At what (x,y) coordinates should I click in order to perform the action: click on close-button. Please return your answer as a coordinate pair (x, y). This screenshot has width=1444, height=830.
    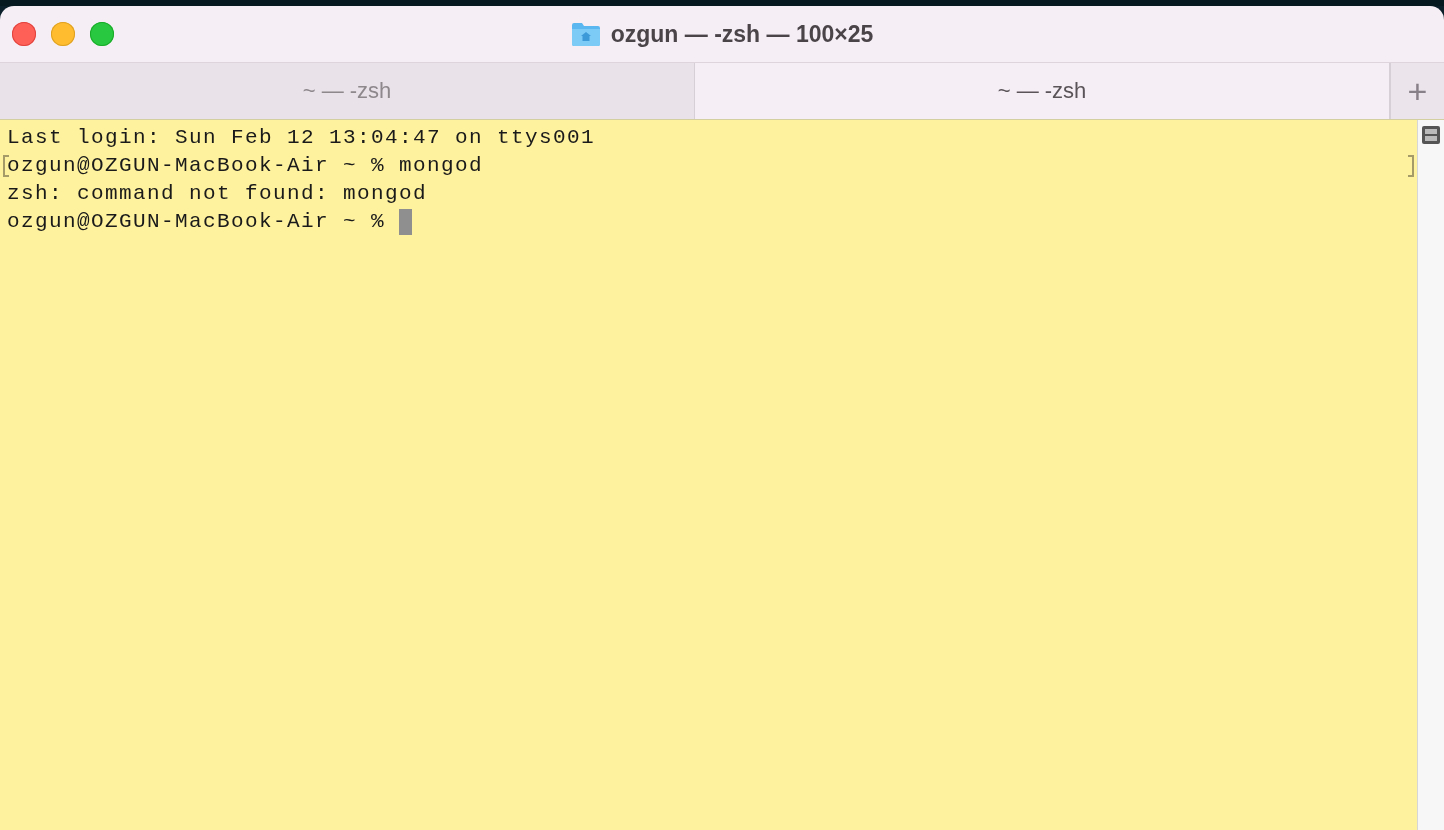
    Looking at the image, I should click on (24, 34).